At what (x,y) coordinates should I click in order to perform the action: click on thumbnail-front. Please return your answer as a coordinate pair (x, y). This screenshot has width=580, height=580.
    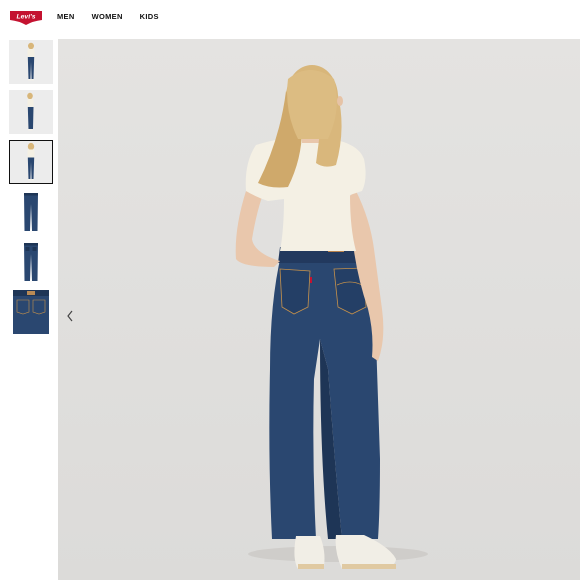
    Looking at the image, I should click on (31, 62).